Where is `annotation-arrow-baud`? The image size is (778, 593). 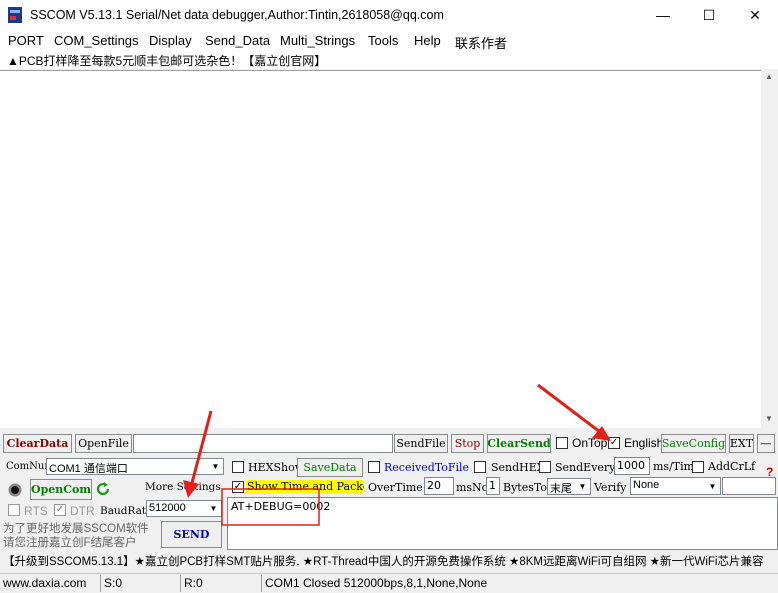
annotation-arrow-baud is located at coordinates (198, 454).